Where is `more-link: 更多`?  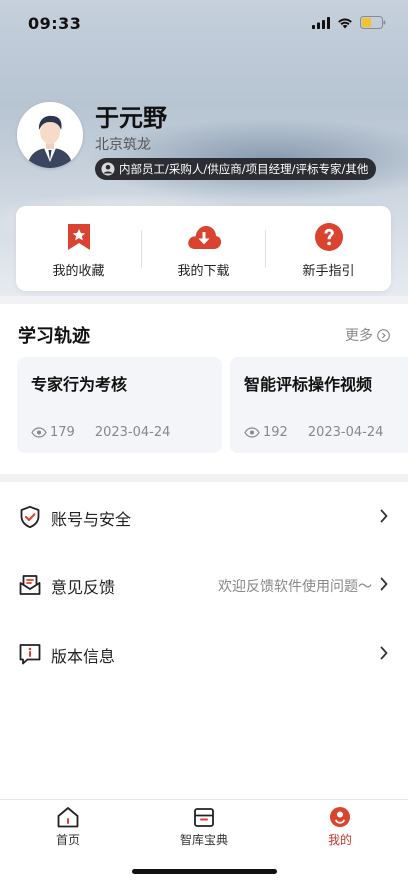 more-link: 更多 is located at coordinates (367, 335).